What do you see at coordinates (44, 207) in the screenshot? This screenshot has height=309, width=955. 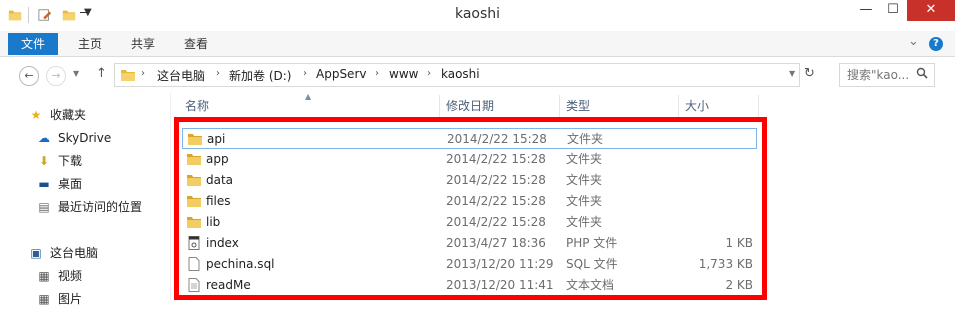 I see `recent-places-icon: ▤` at bounding box center [44, 207].